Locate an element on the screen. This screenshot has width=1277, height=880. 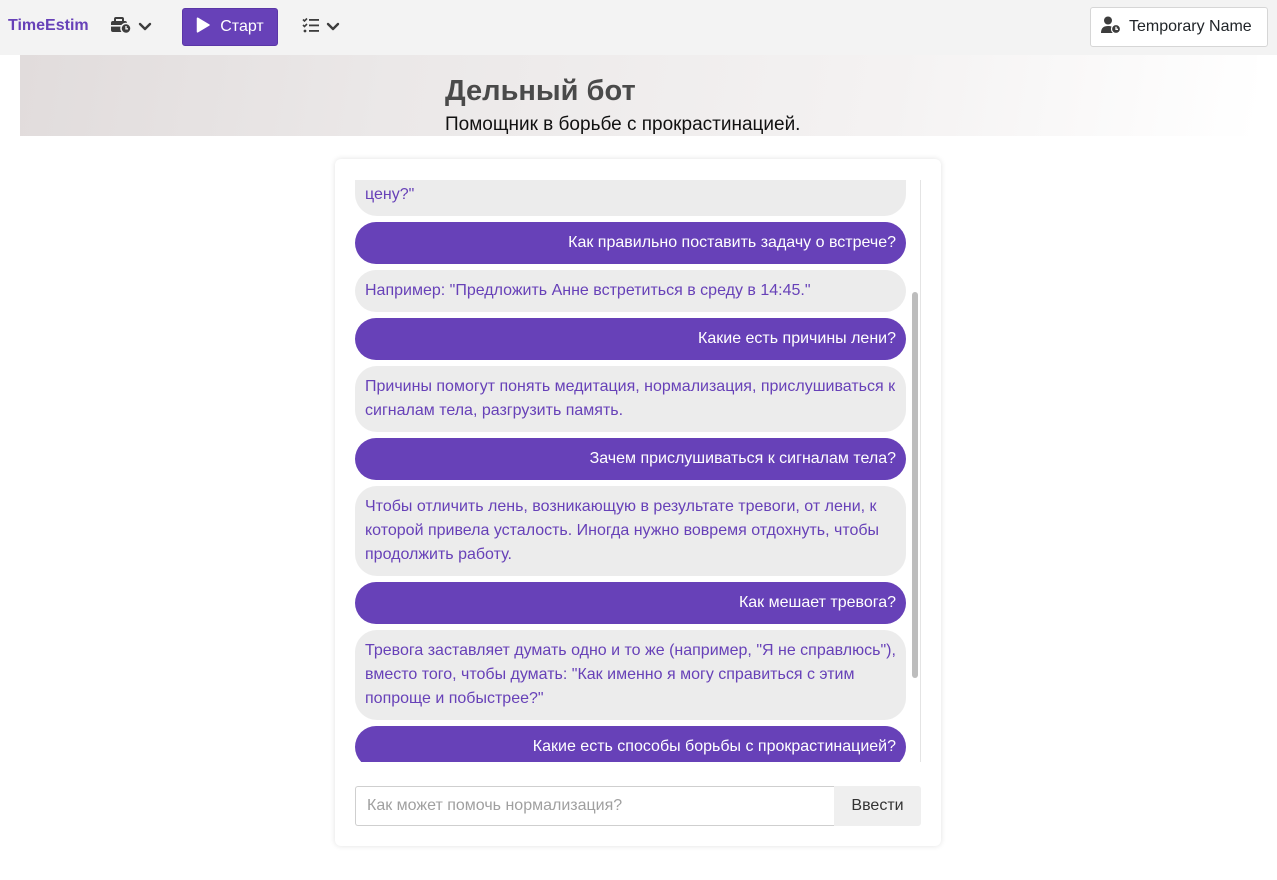
list-check-icon is located at coordinates (311, 27).